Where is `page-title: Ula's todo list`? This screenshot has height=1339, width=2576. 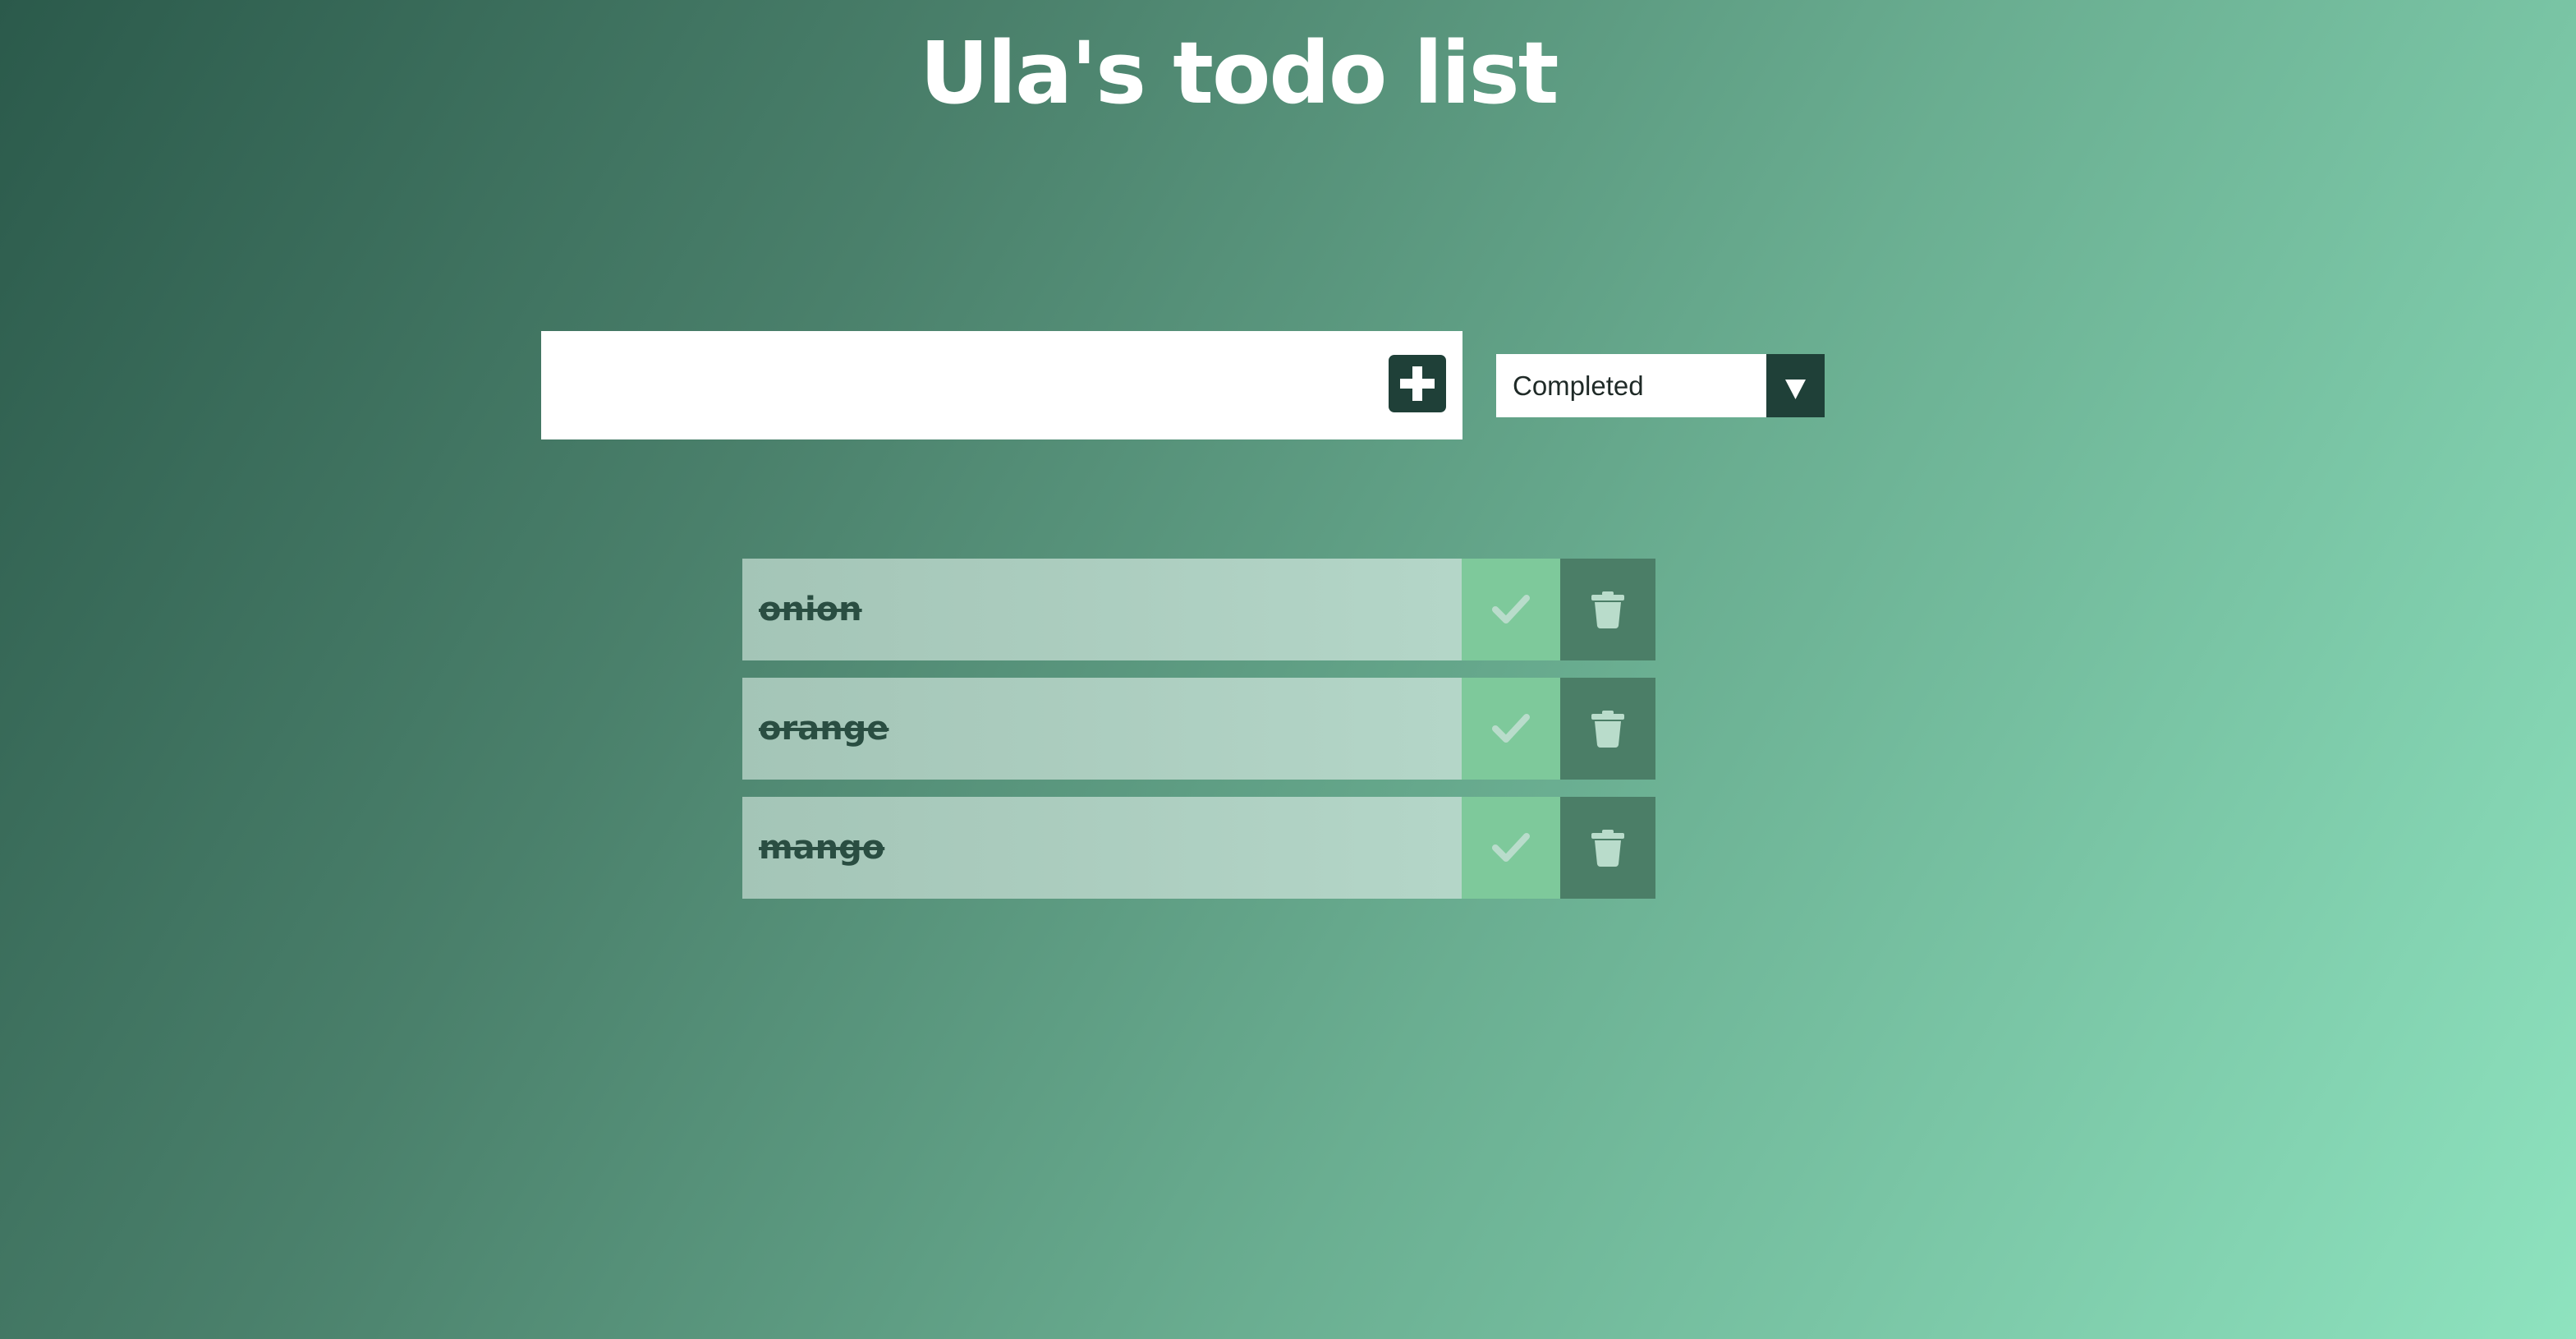
page-title: Ula's todo list is located at coordinates (1239, 73).